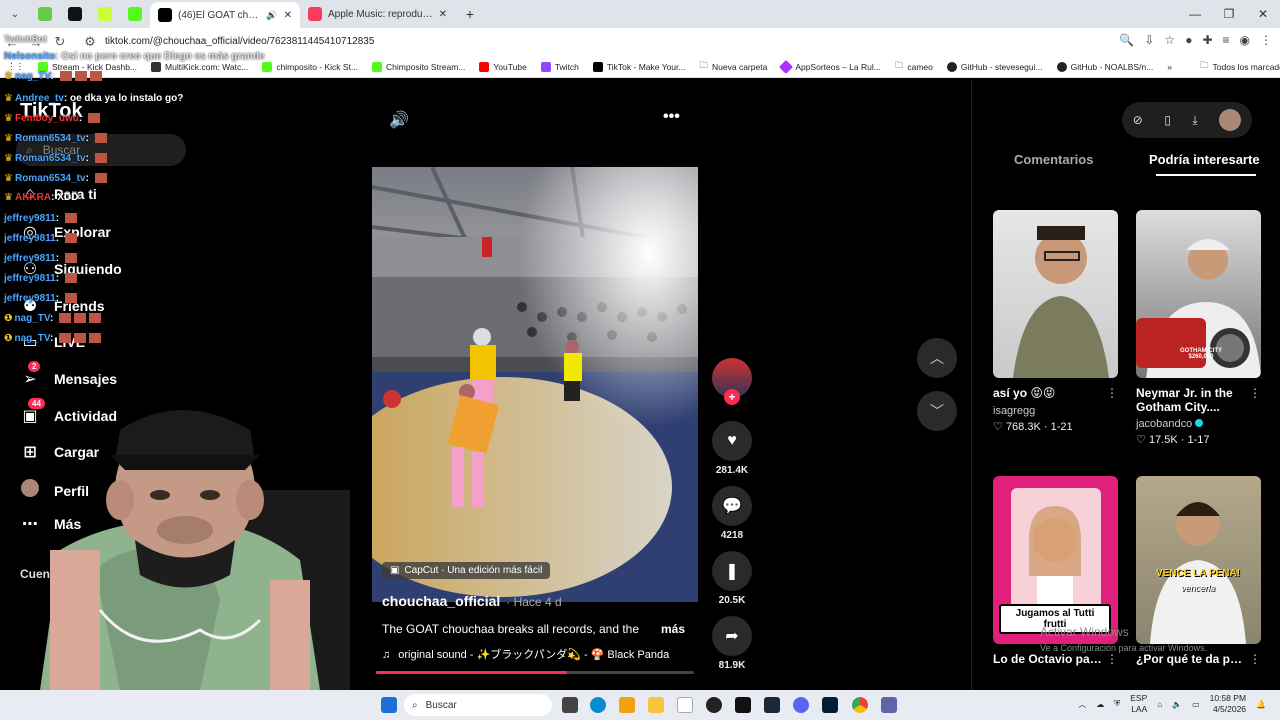 The width and height of the screenshot is (1280, 720). I want to click on capcut-icon: ▣, so click(395, 570).